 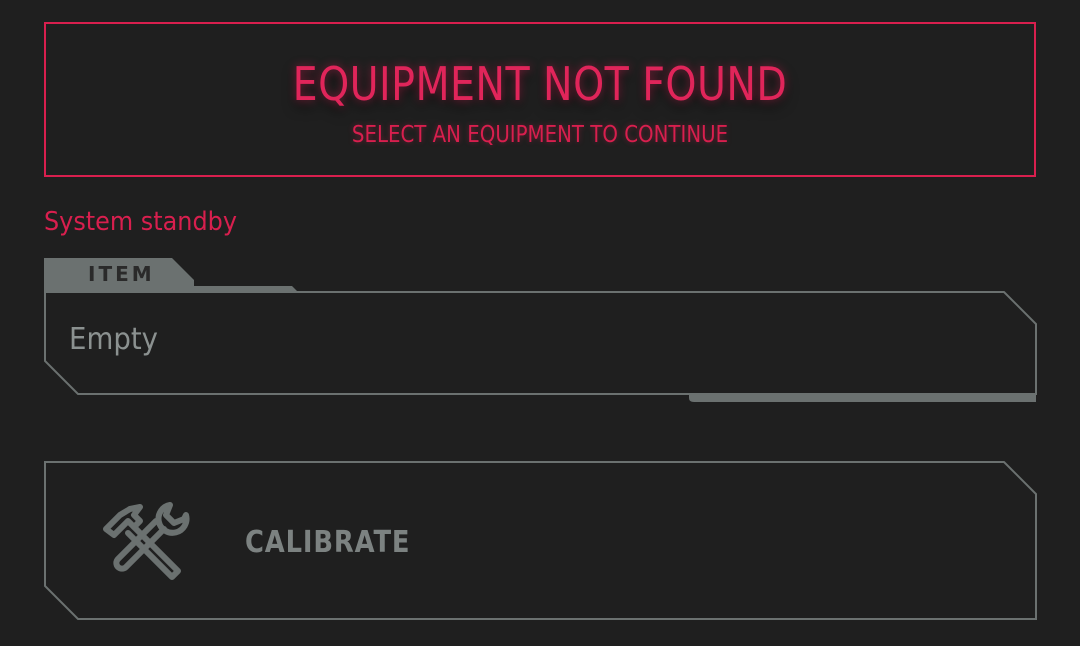 What do you see at coordinates (146, 541) in the screenshot?
I see `hammer-wrench-icon` at bounding box center [146, 541].